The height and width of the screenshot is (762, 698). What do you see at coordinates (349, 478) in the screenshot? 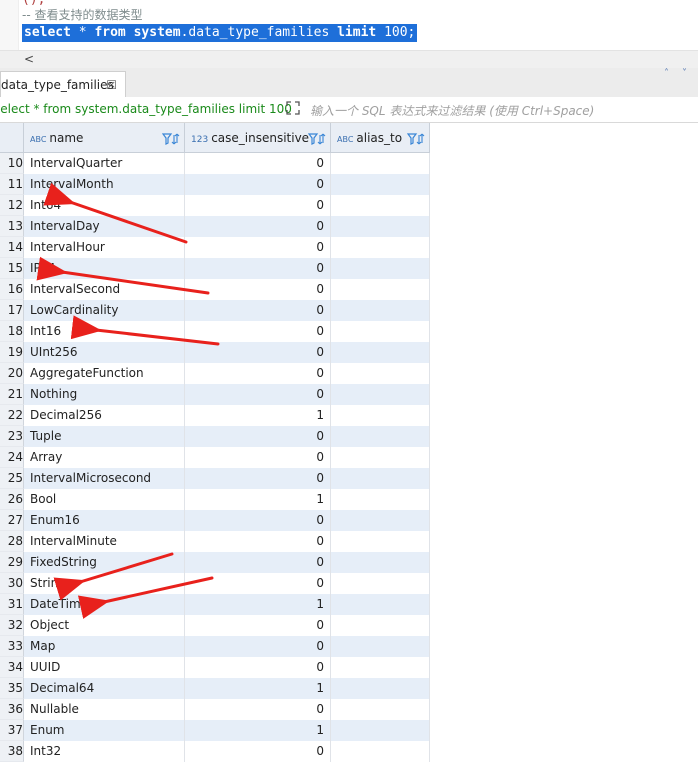
I see `table-row: 25 IntervalMicrosecond 0` at bounding box center [349, 478].